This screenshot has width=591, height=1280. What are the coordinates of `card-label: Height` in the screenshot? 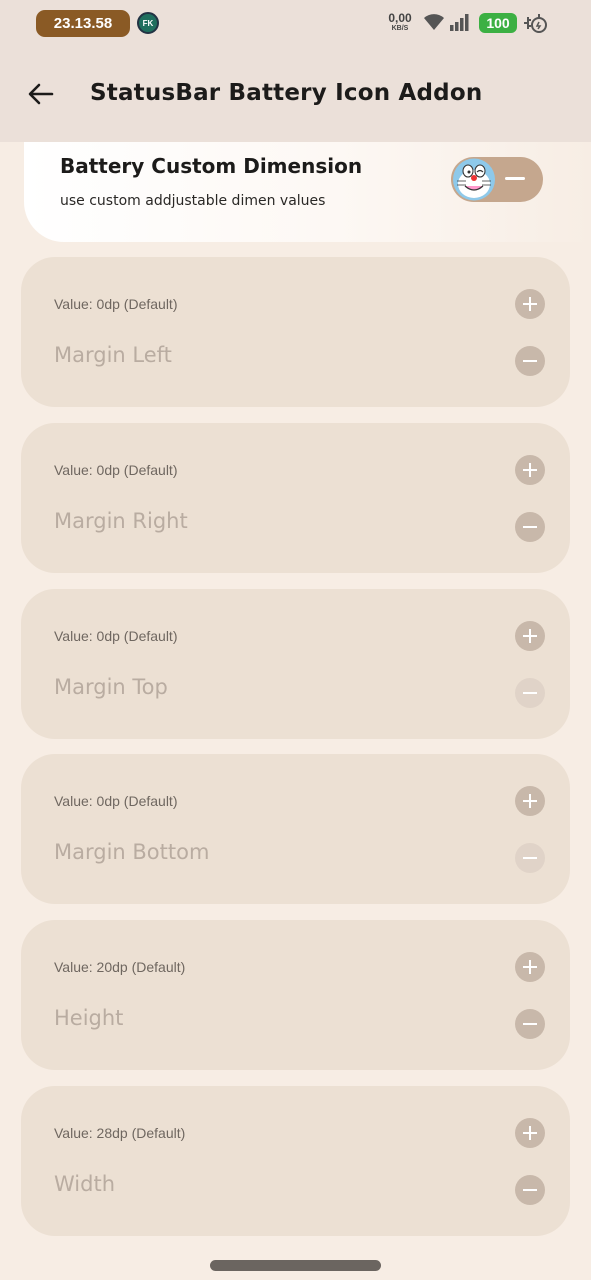 It's located at (89, 1018).